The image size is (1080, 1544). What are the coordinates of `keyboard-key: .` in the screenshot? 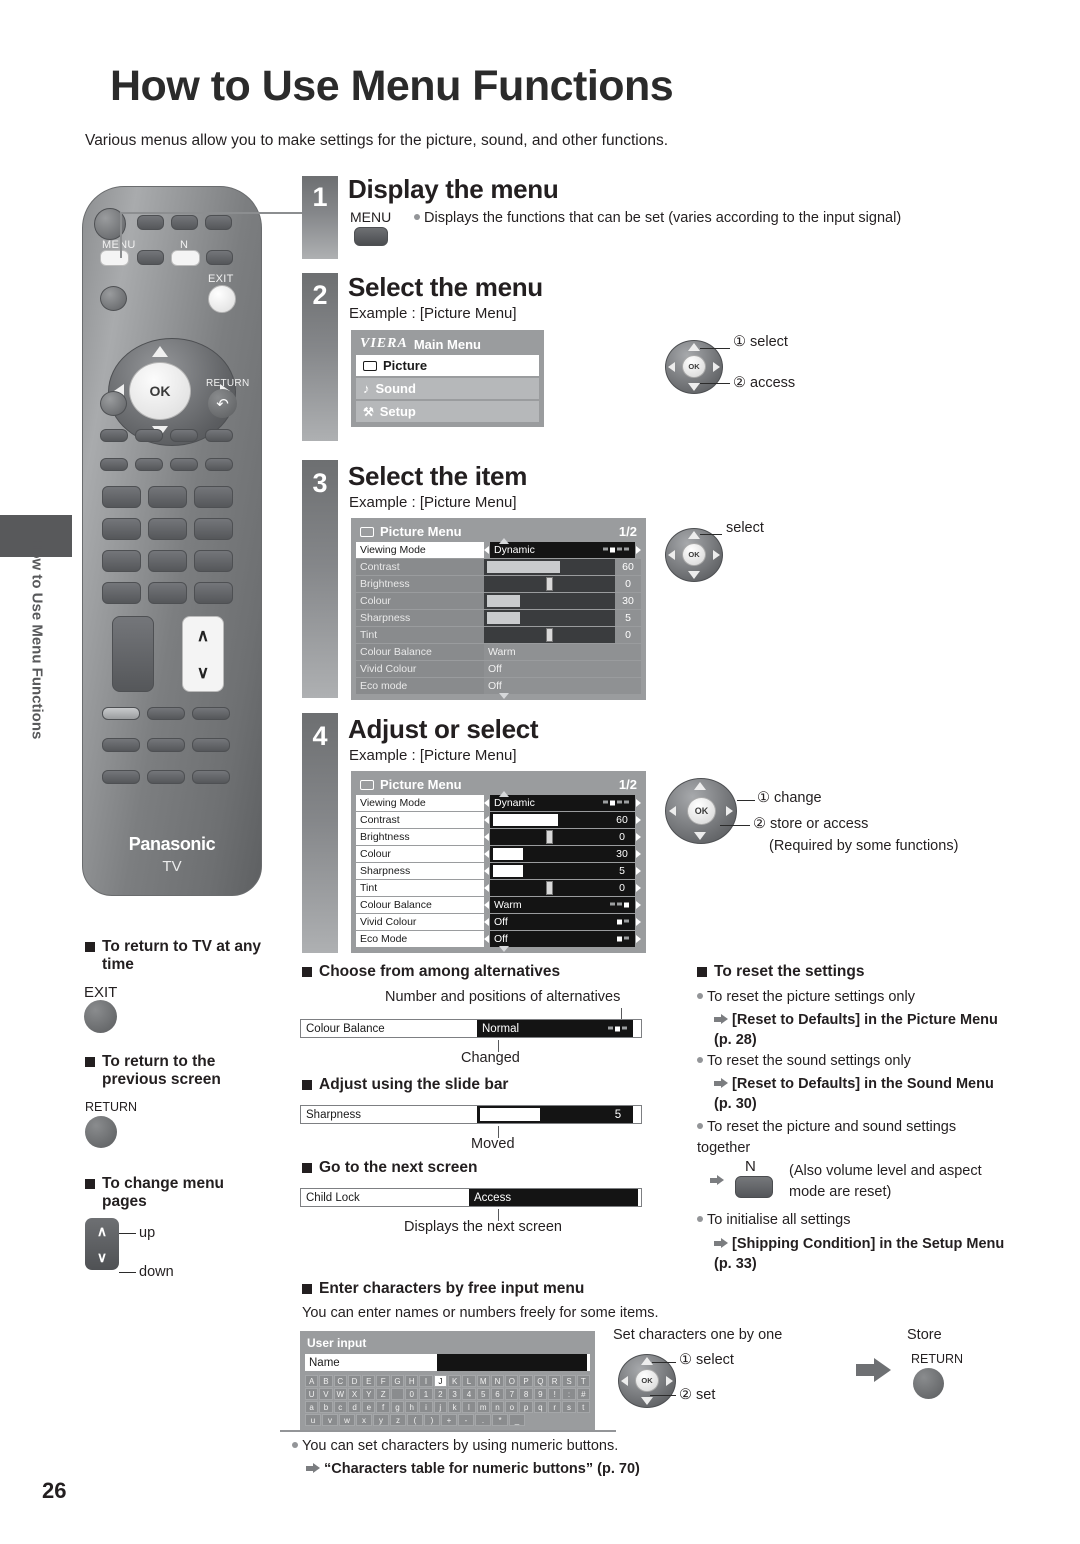 It's located at (483, 1420).